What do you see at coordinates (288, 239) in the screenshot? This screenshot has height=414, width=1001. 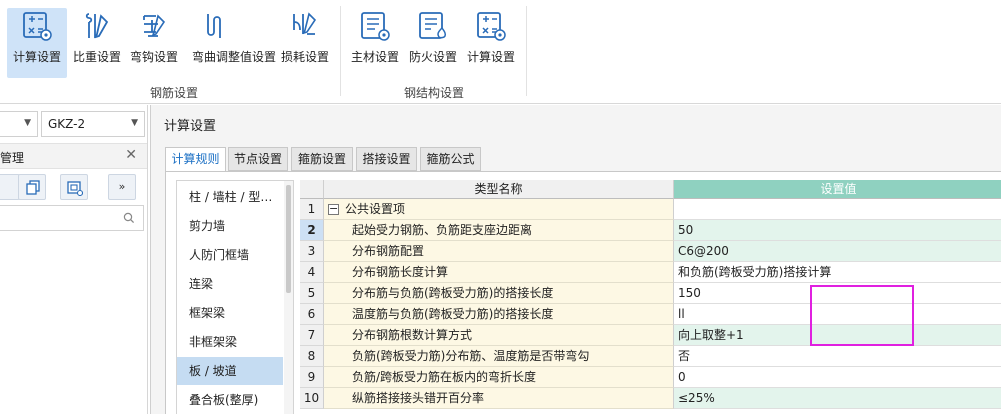 I see `scrollbar-thumb` at bounding box center [288, 239].